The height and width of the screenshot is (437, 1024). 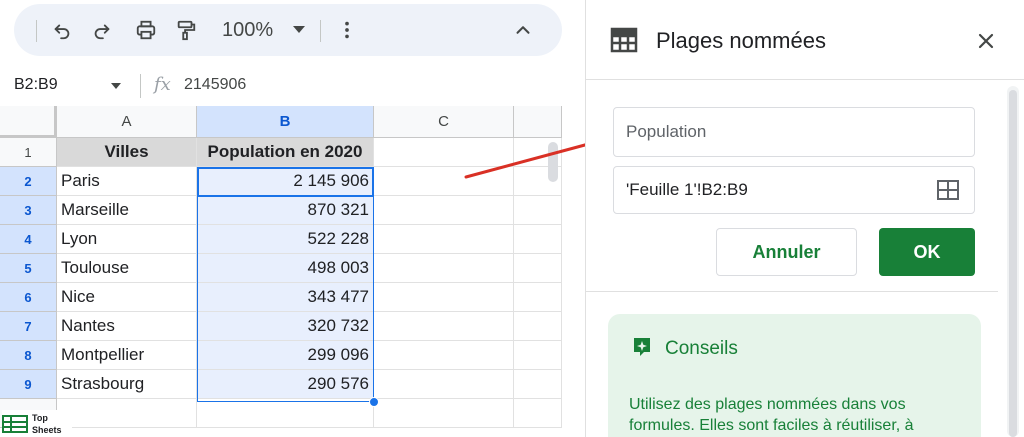 I want to click on column-header-b: B, so click(x=285, y=122).